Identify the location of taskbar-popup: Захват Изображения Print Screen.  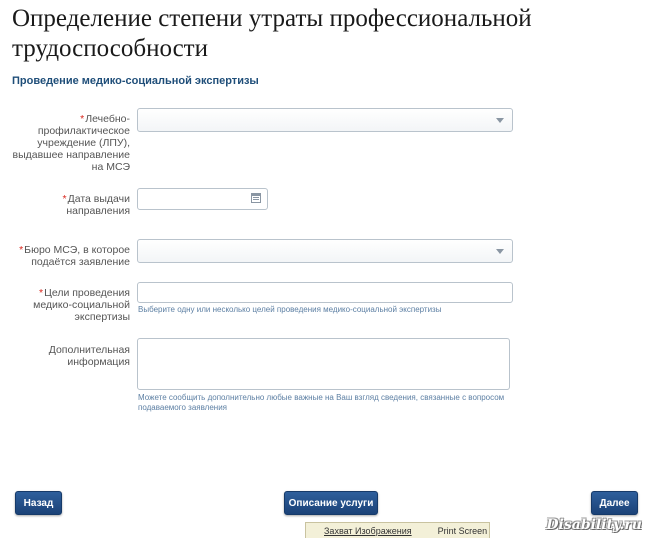
(397, 530).